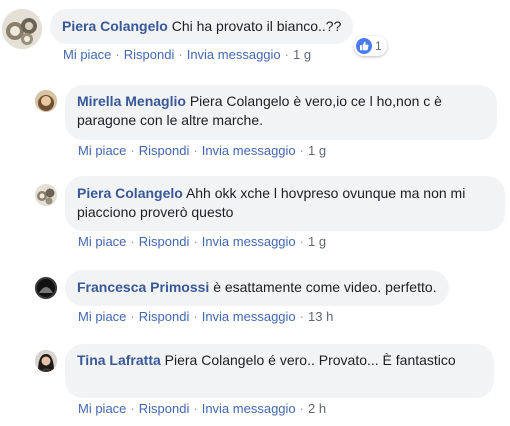 Image resolution: width=510 pixels, height=426 pixels. I want to click on comment-author: Francesca Primossi, so click(143, 287).